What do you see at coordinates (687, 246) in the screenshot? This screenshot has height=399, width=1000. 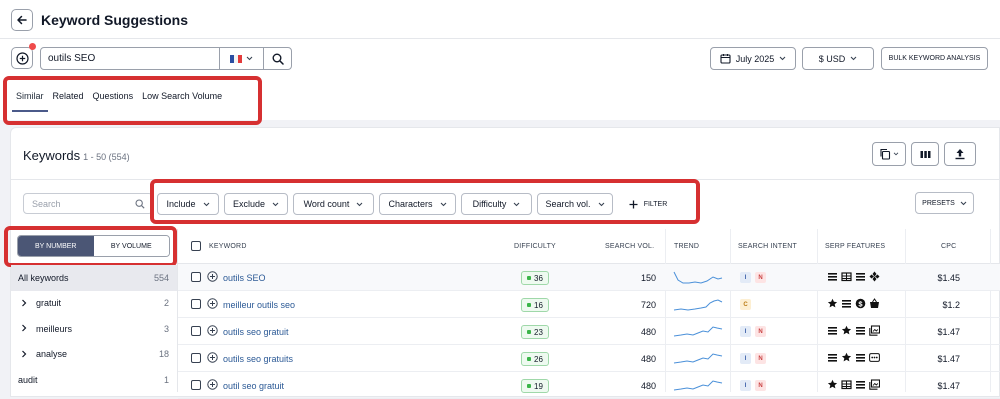 I see `col-trend: TREND` at bounding box center [687, 246].